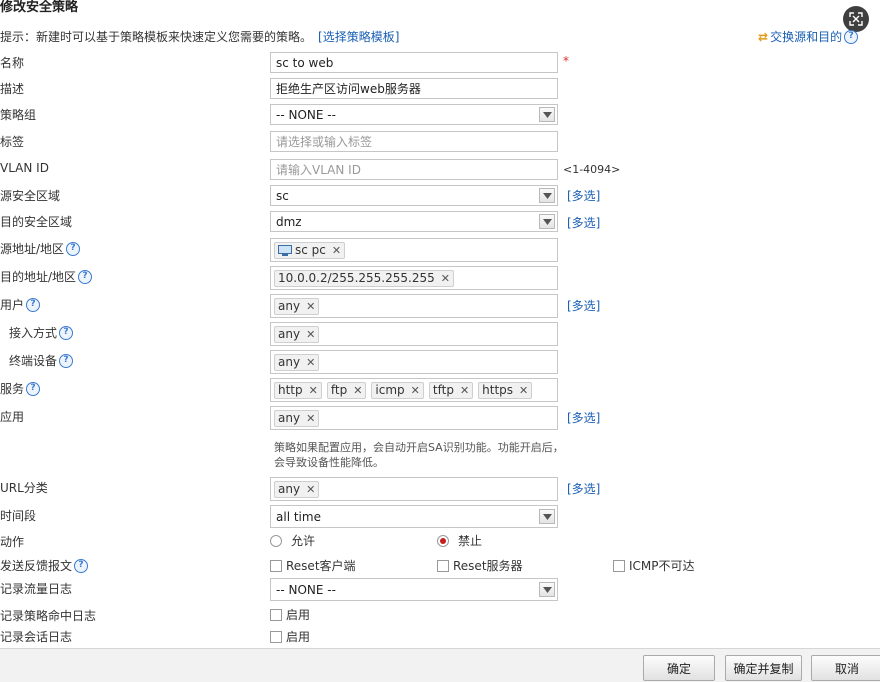  Describe the element at coordinates (414, 589) in the screenshot. I see `traffic-log-select: -- NONE --` at that location.